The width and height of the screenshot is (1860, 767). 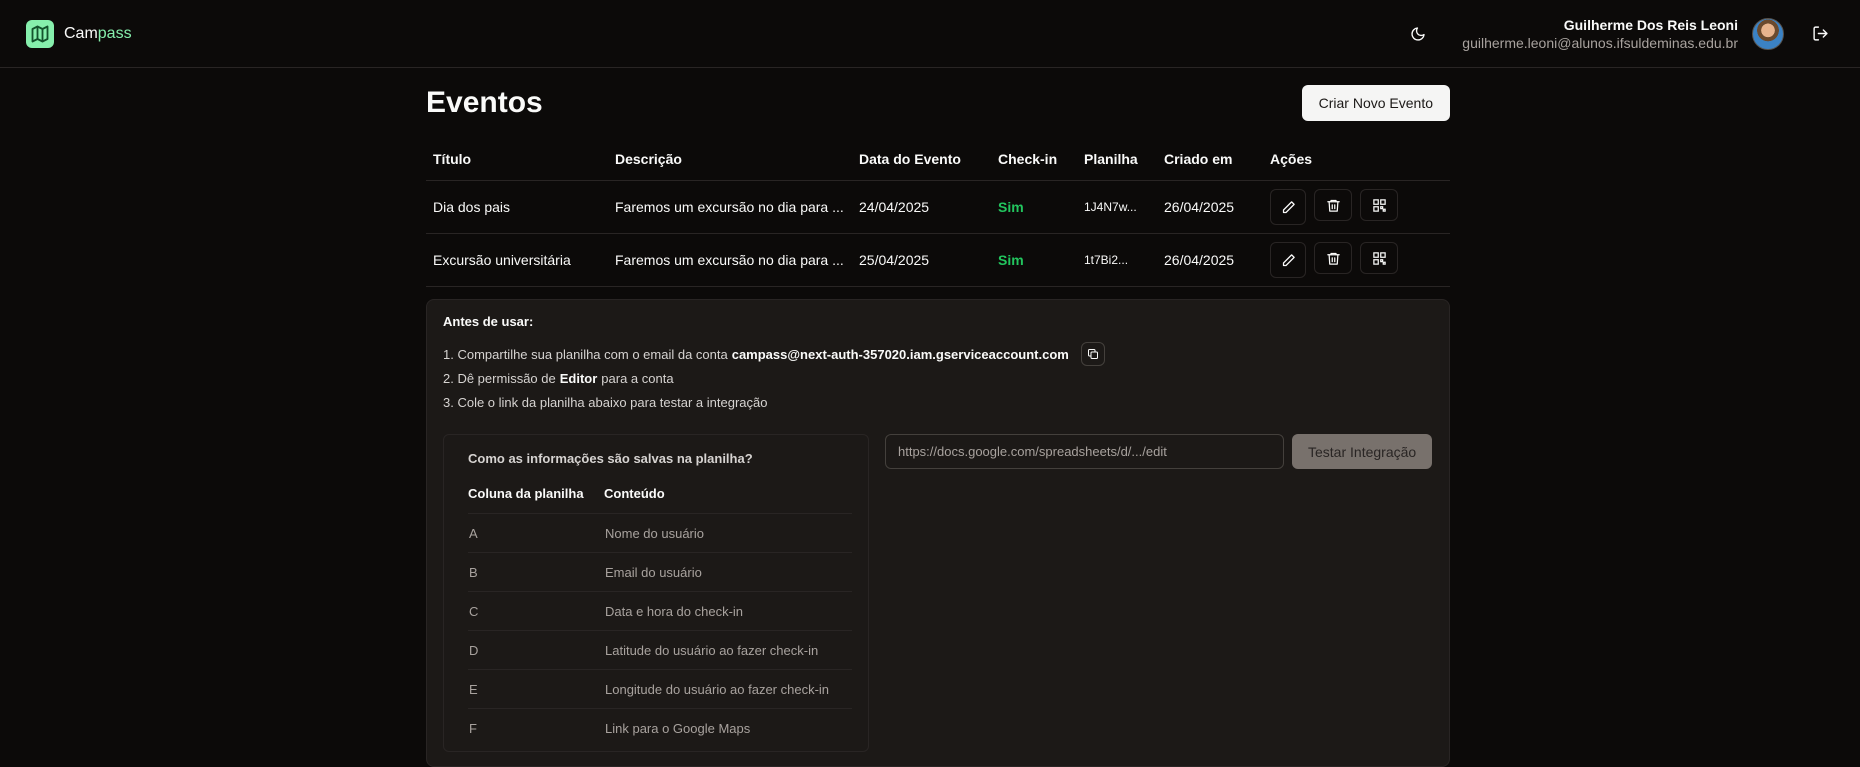 I want to click on column-header: Planilha, so click(x=1117, y=159).